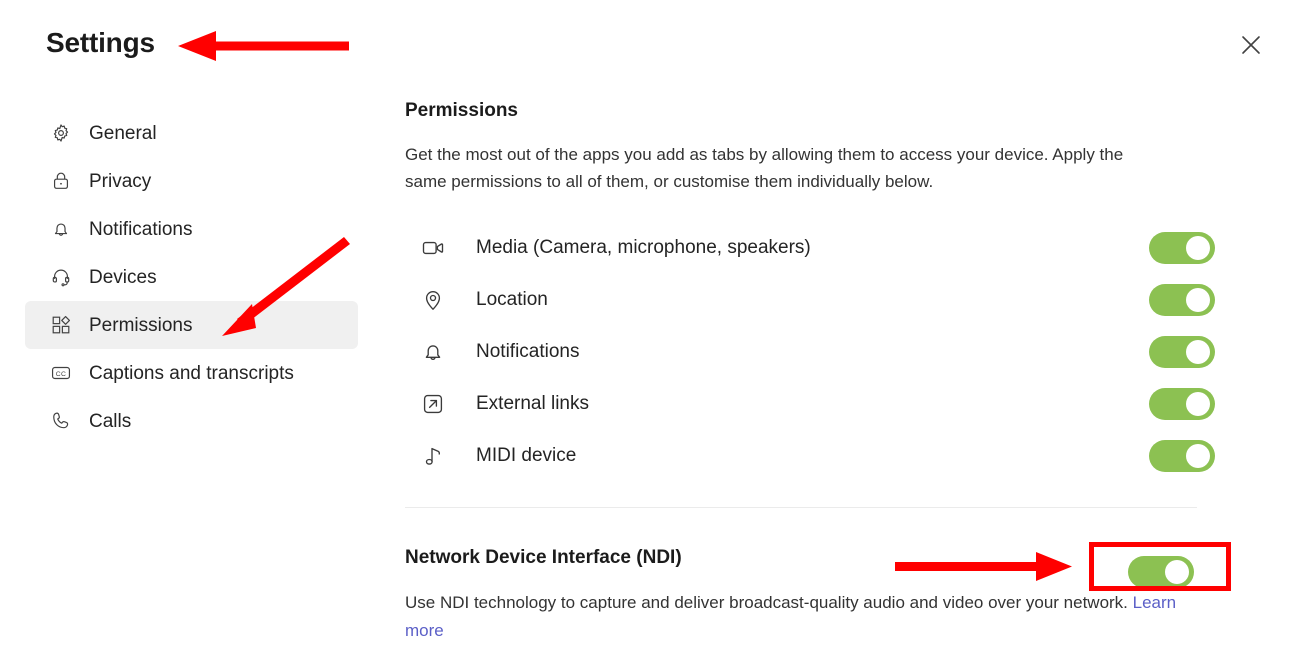 The image size is (1300, 669). I want to click on close-button, so click(1251, 45).